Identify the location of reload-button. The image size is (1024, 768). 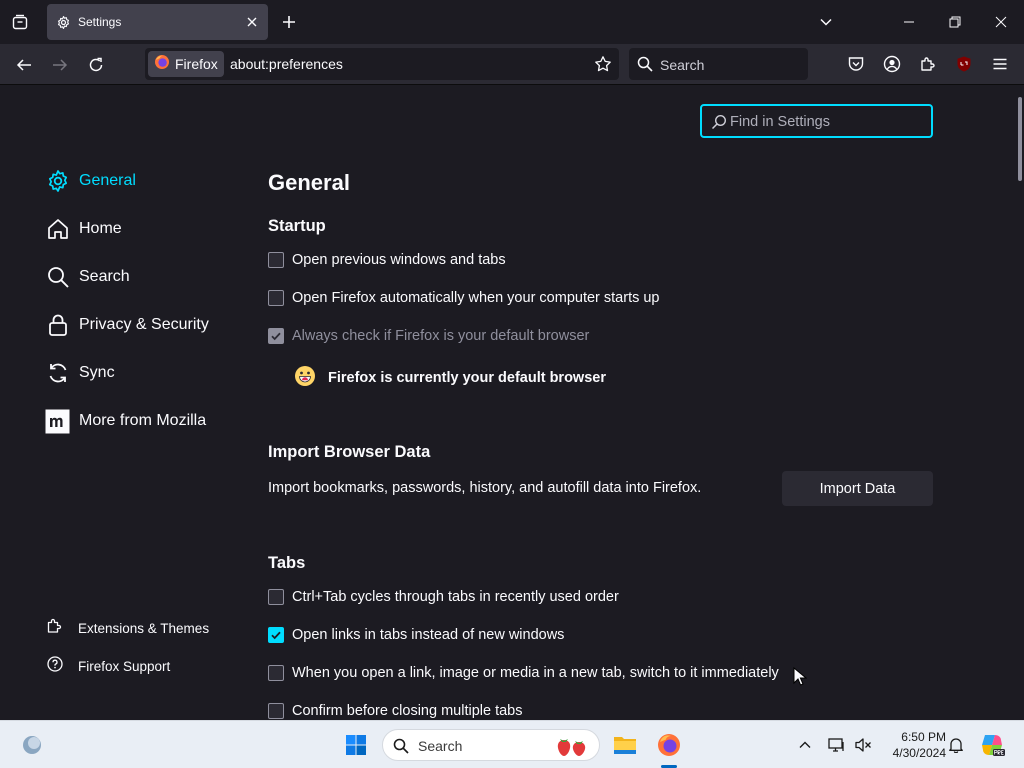
(96, 65).